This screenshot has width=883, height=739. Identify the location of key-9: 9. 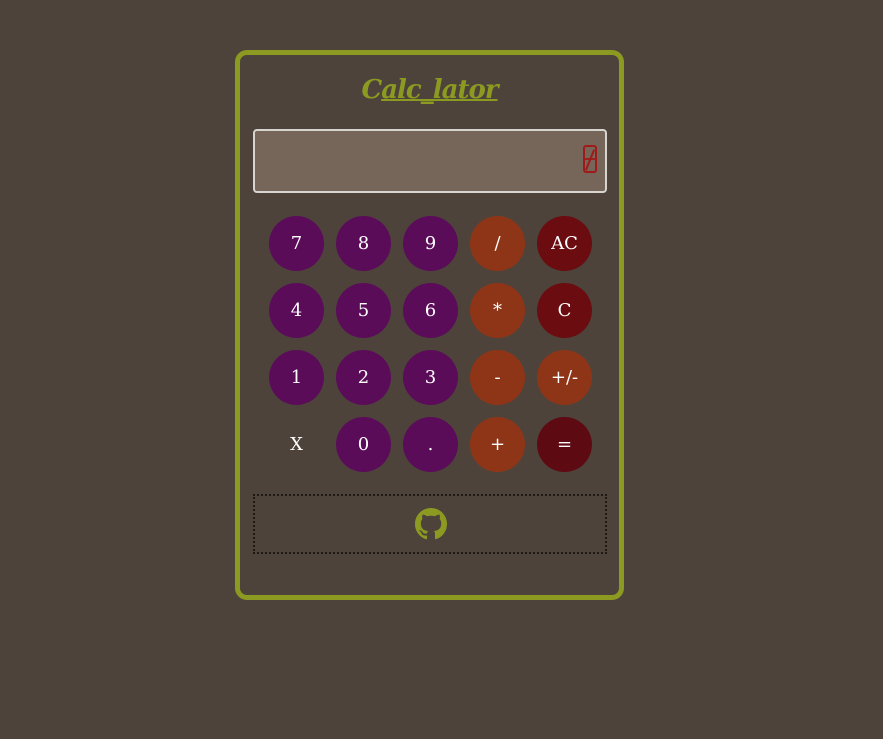
(430, 243).